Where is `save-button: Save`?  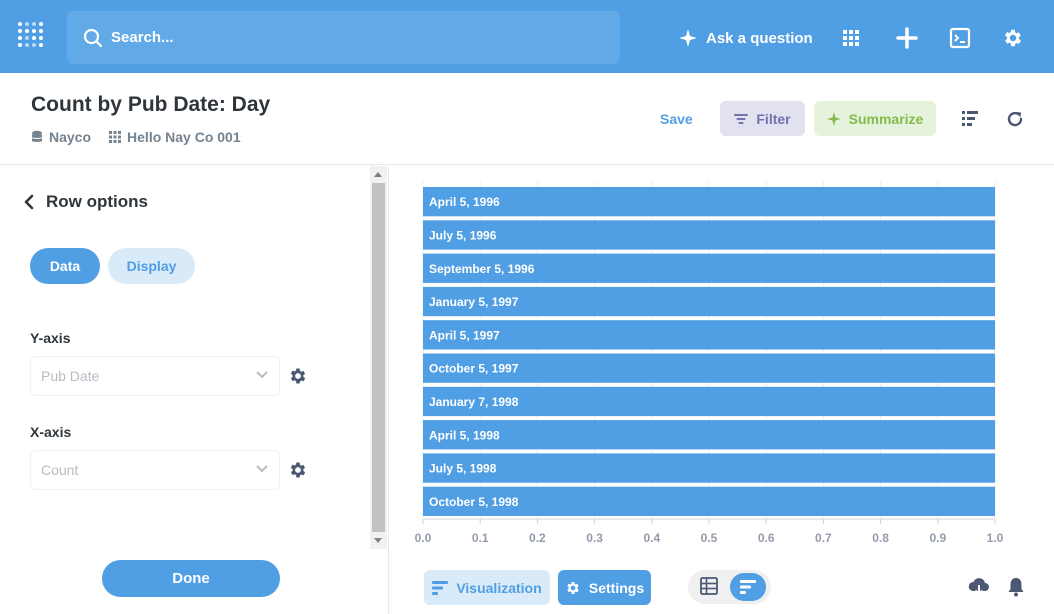
save-button: Save is located at coordinates (676, 119).